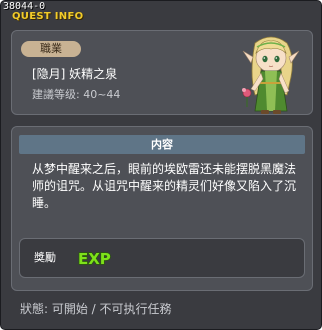 This screenshot has width=322, height=330. Describe the element at coordinates (45, 257) in the screenshot. I see `reward-label: 獎勵` at that location.